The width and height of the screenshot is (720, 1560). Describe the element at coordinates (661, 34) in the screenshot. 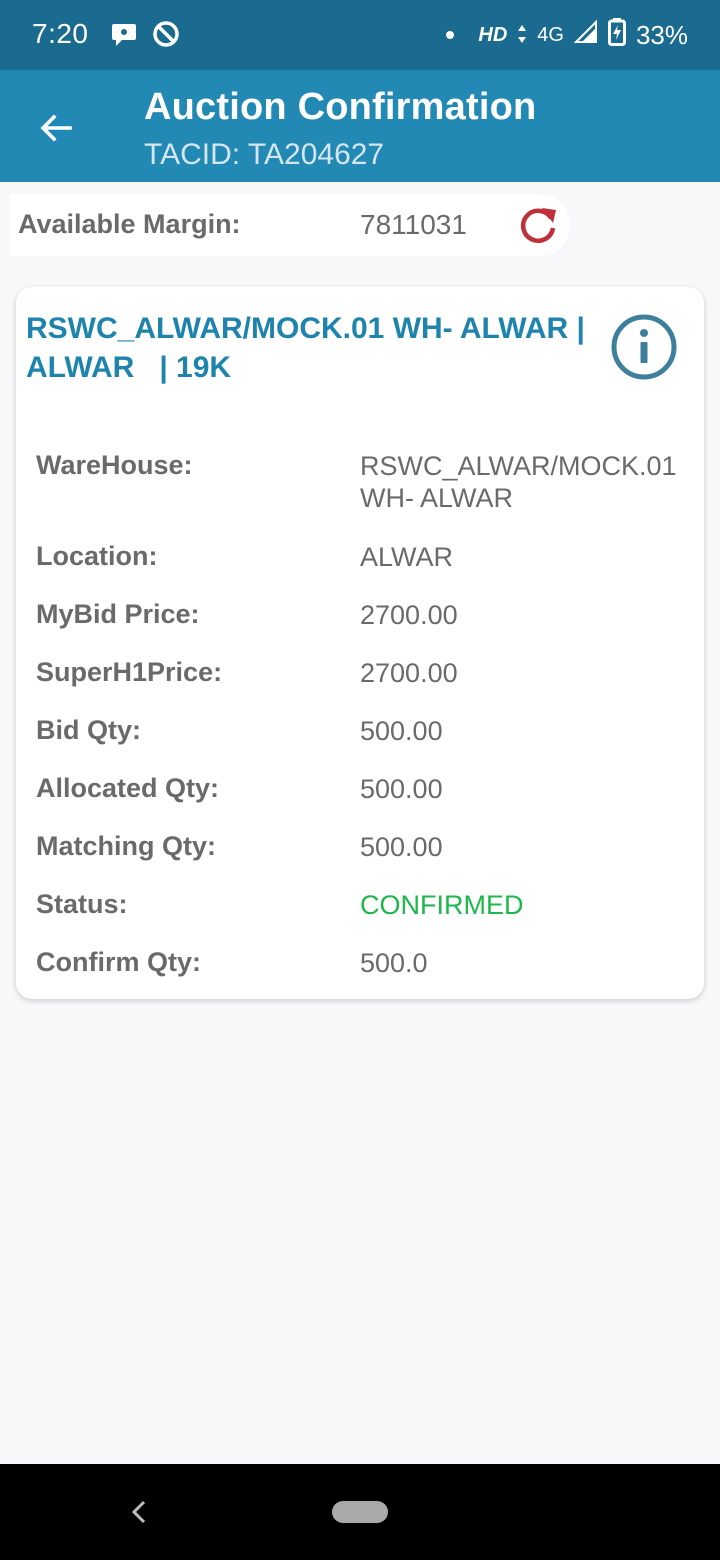

I see `battery-percentage: 33%` at that location.